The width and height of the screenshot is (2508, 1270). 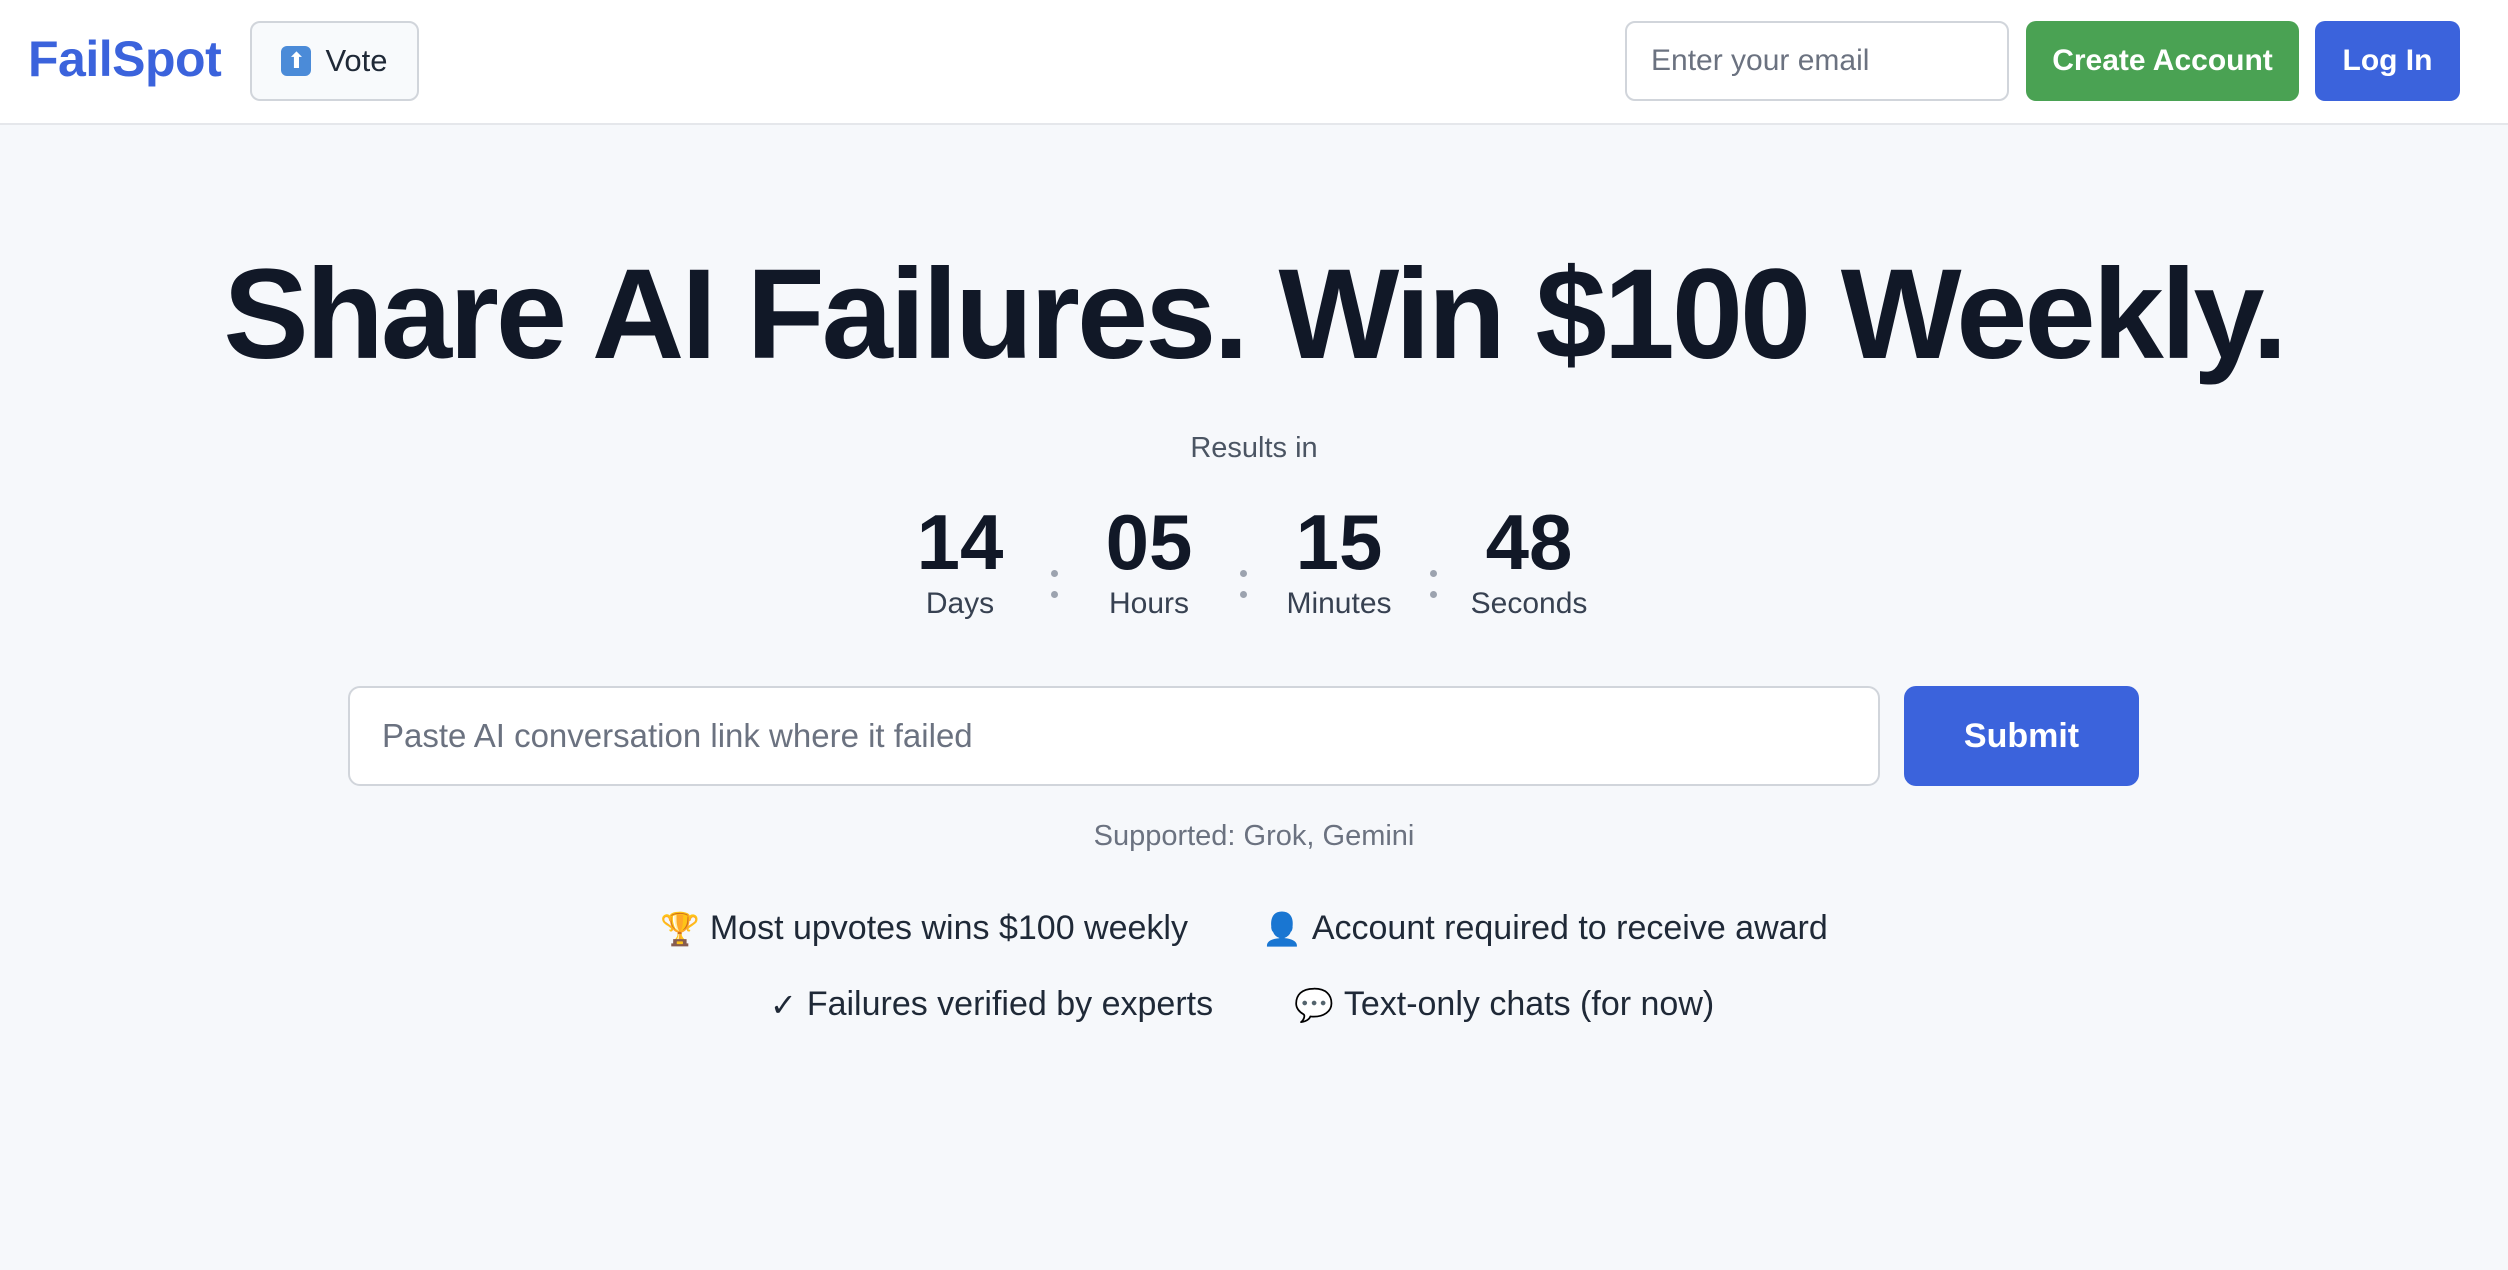 I want to click on feature-item-upvotes: 🏆 Most upvotes wins $100 weekly, so click(x=924, y=928).